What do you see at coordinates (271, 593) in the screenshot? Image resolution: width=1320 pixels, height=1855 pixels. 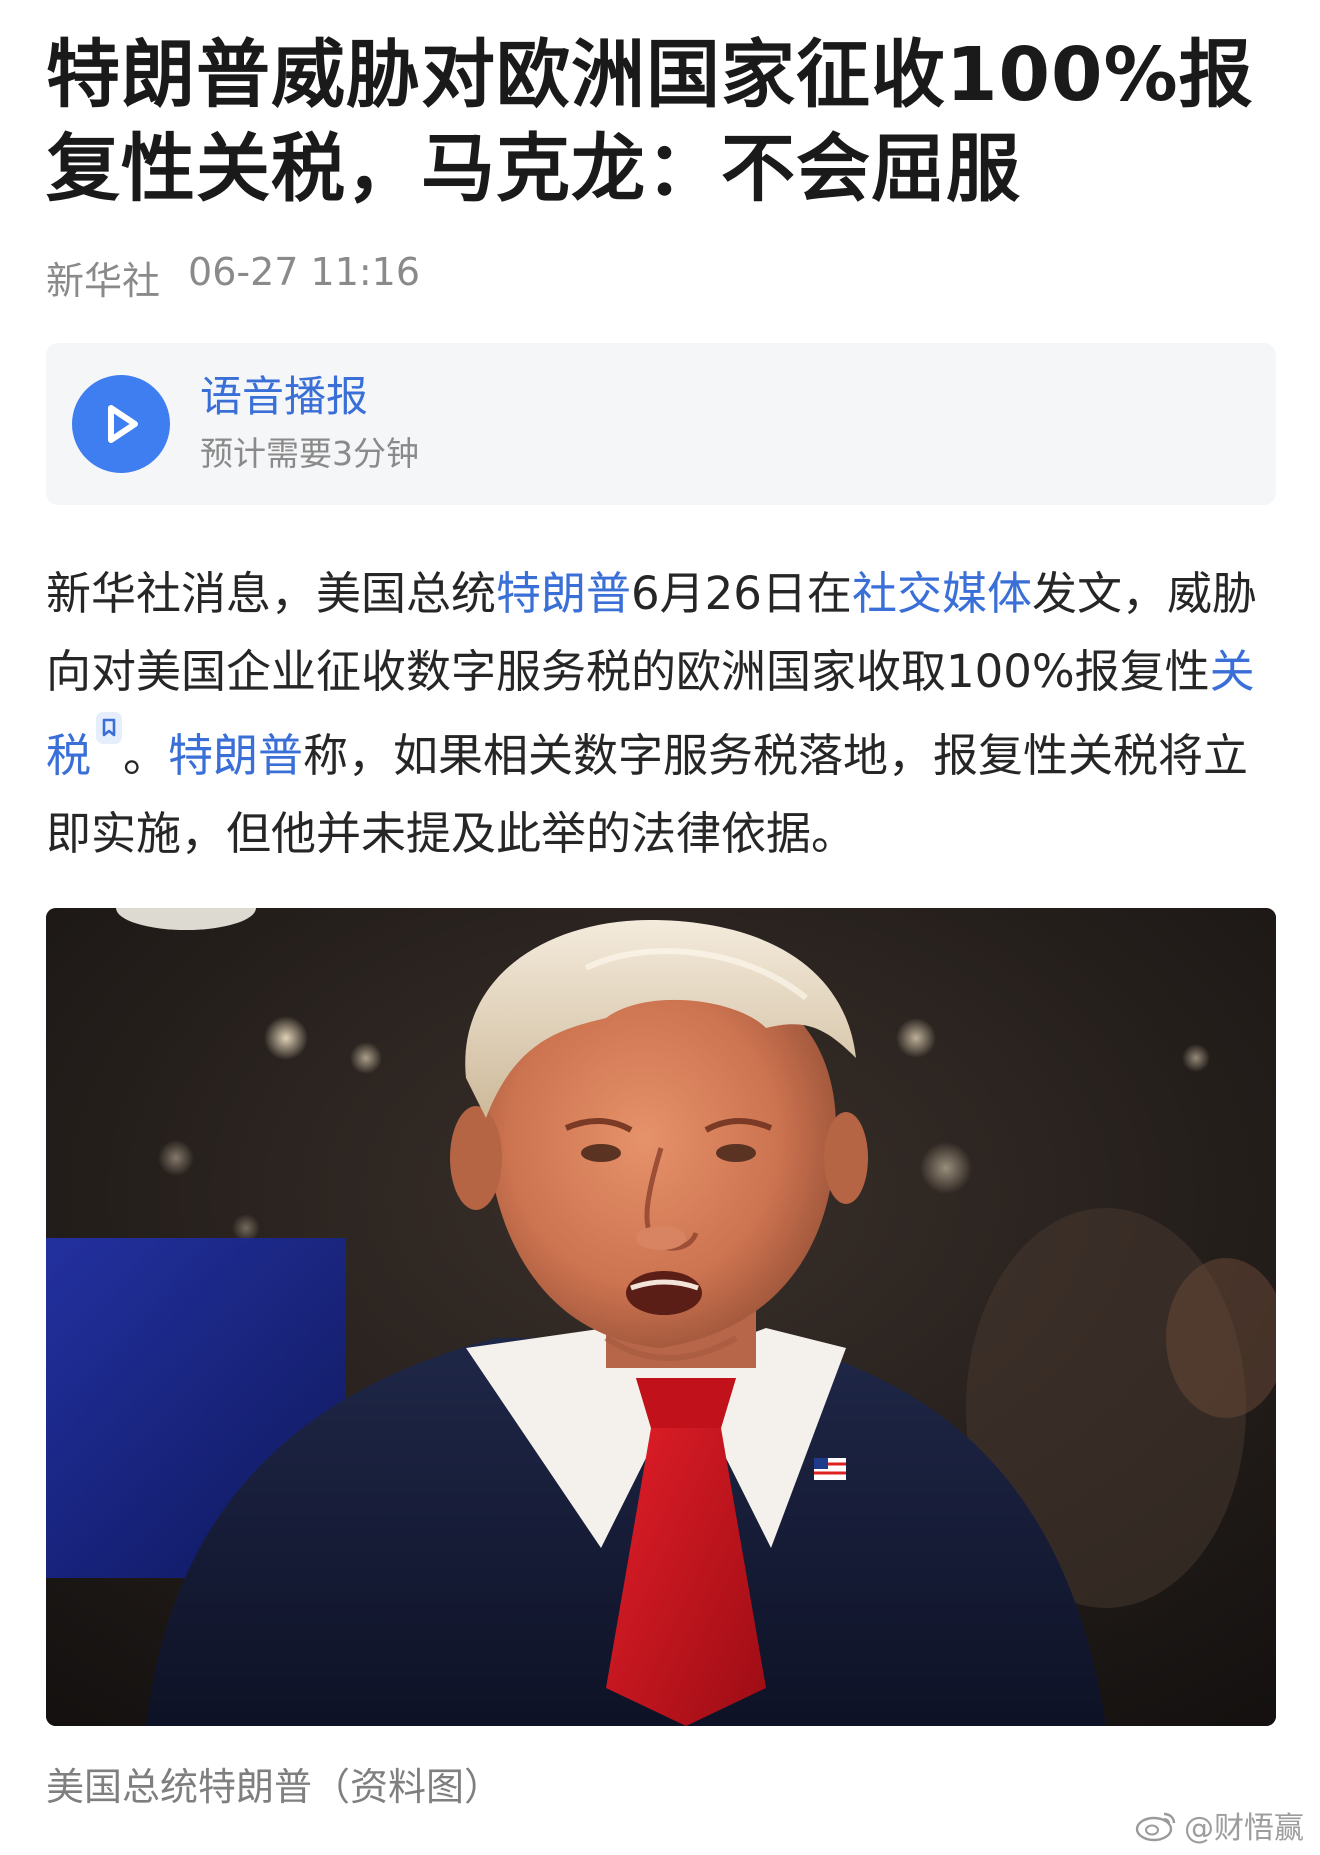 I see `body-text-1: 新华社消息，美国总统` at bounding box center [271, 593].